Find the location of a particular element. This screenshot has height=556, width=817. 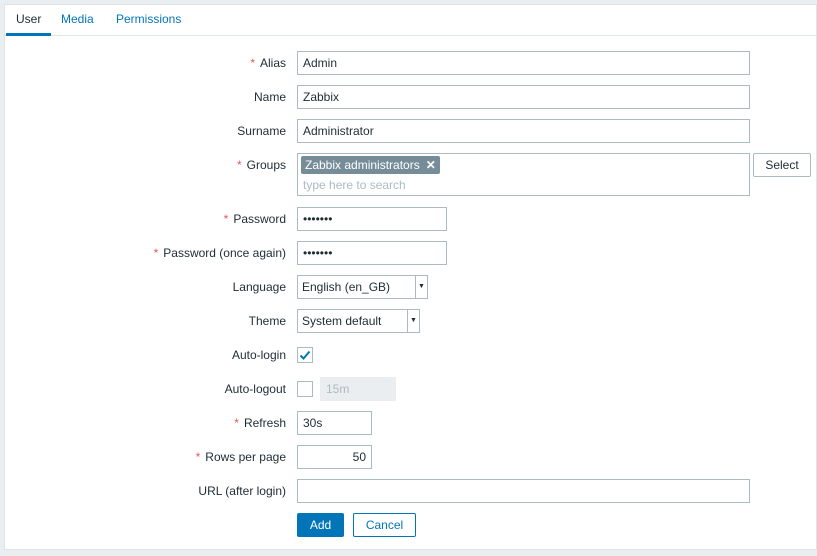

tab-bar: User Media Permissions is located at coordinates (410, 20).